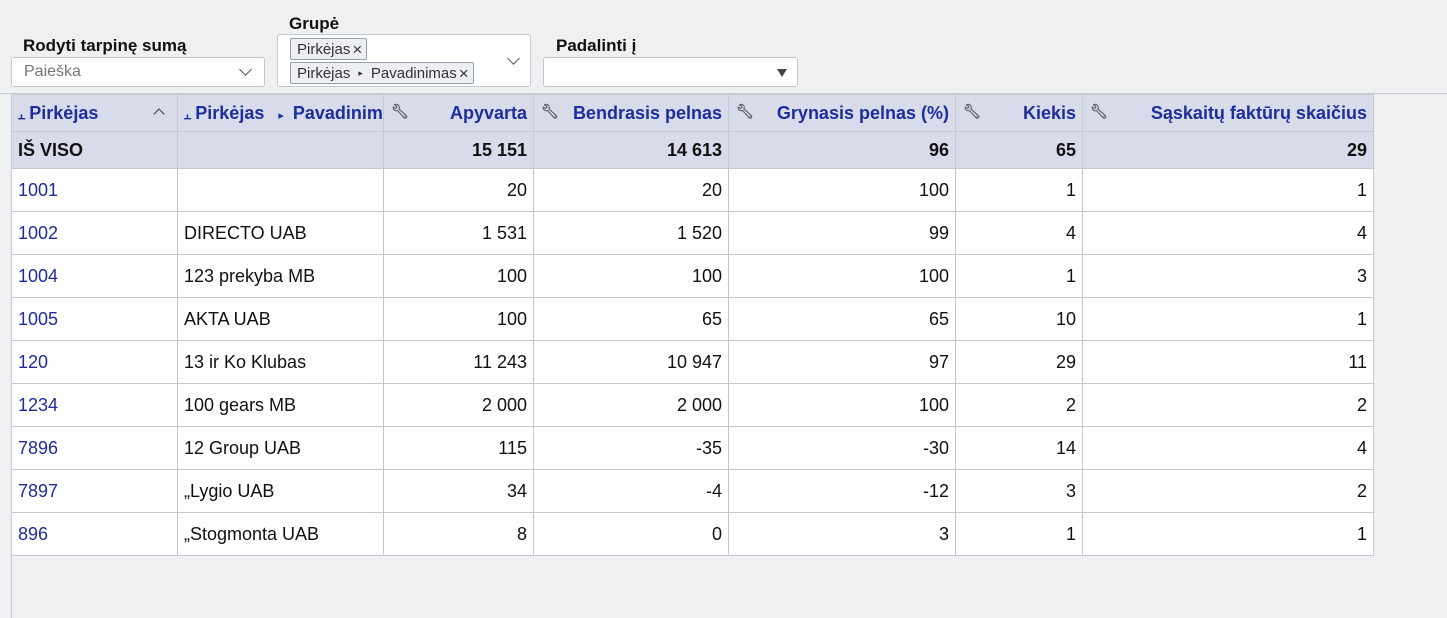 Image resolution: width=1447 pixels, height=618 pixels. I want to click on buyer-name: 12 Group UAB, so click(280, 448).